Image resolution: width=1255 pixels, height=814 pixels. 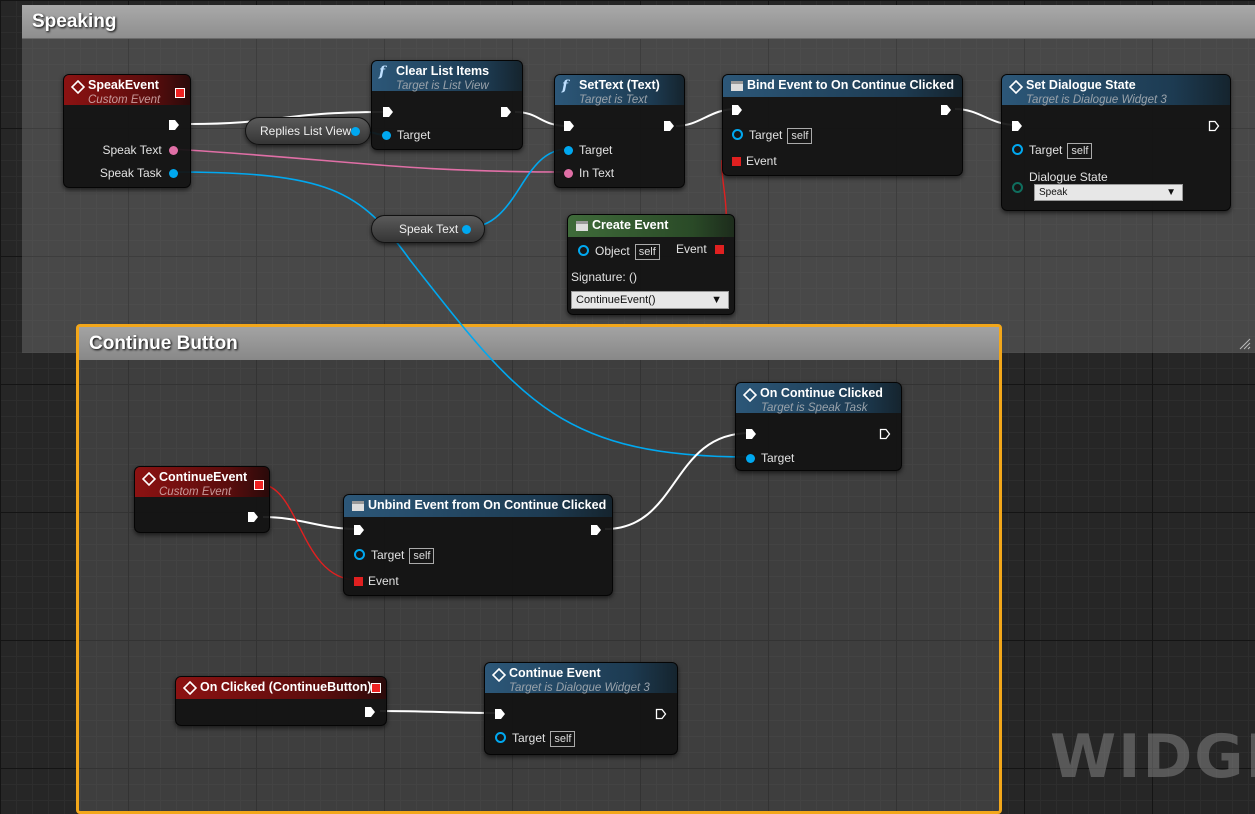 I want to click on pin-speak-text: Speak Text, so click(x=140, y=150).